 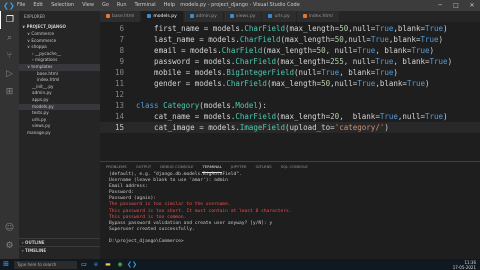 I want to click on gear-icon: ⚙, so click(x=9, y=246).